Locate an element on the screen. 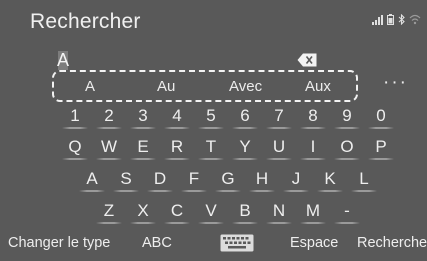  battery-icon is located at coordinates (390, 19).